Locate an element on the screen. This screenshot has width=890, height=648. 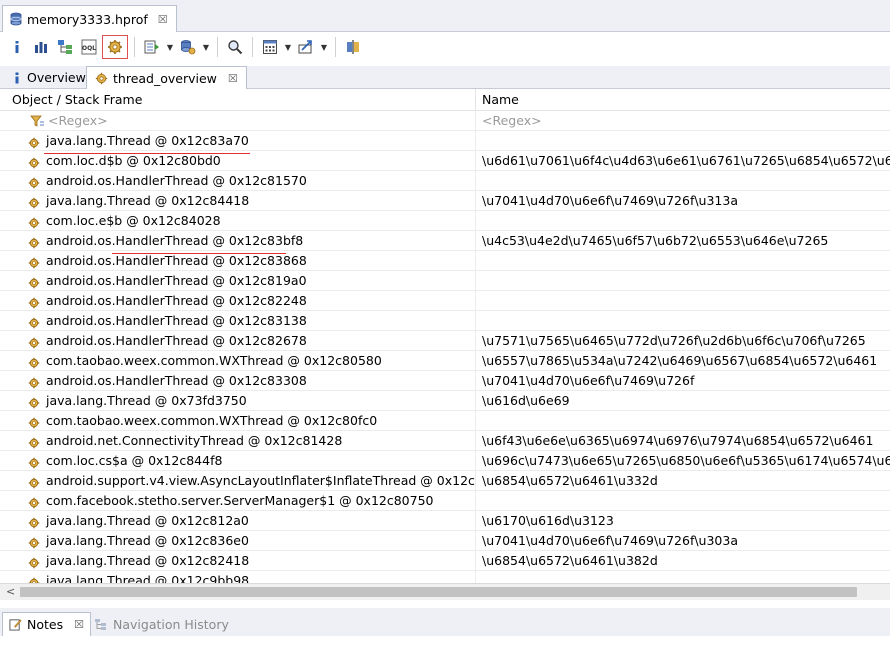
name-cell: \u7041\u4d70\u6e6f\u7469\u726f is located at coordinates (683, 381).